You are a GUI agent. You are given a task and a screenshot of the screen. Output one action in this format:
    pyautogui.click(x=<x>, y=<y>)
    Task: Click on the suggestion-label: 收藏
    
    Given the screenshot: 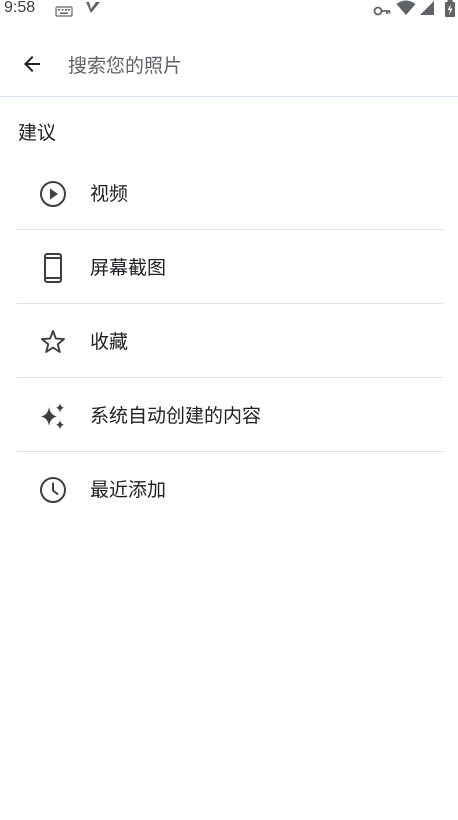 What is the action you would take?
    pyautogui.click(x=109, y=342)
    